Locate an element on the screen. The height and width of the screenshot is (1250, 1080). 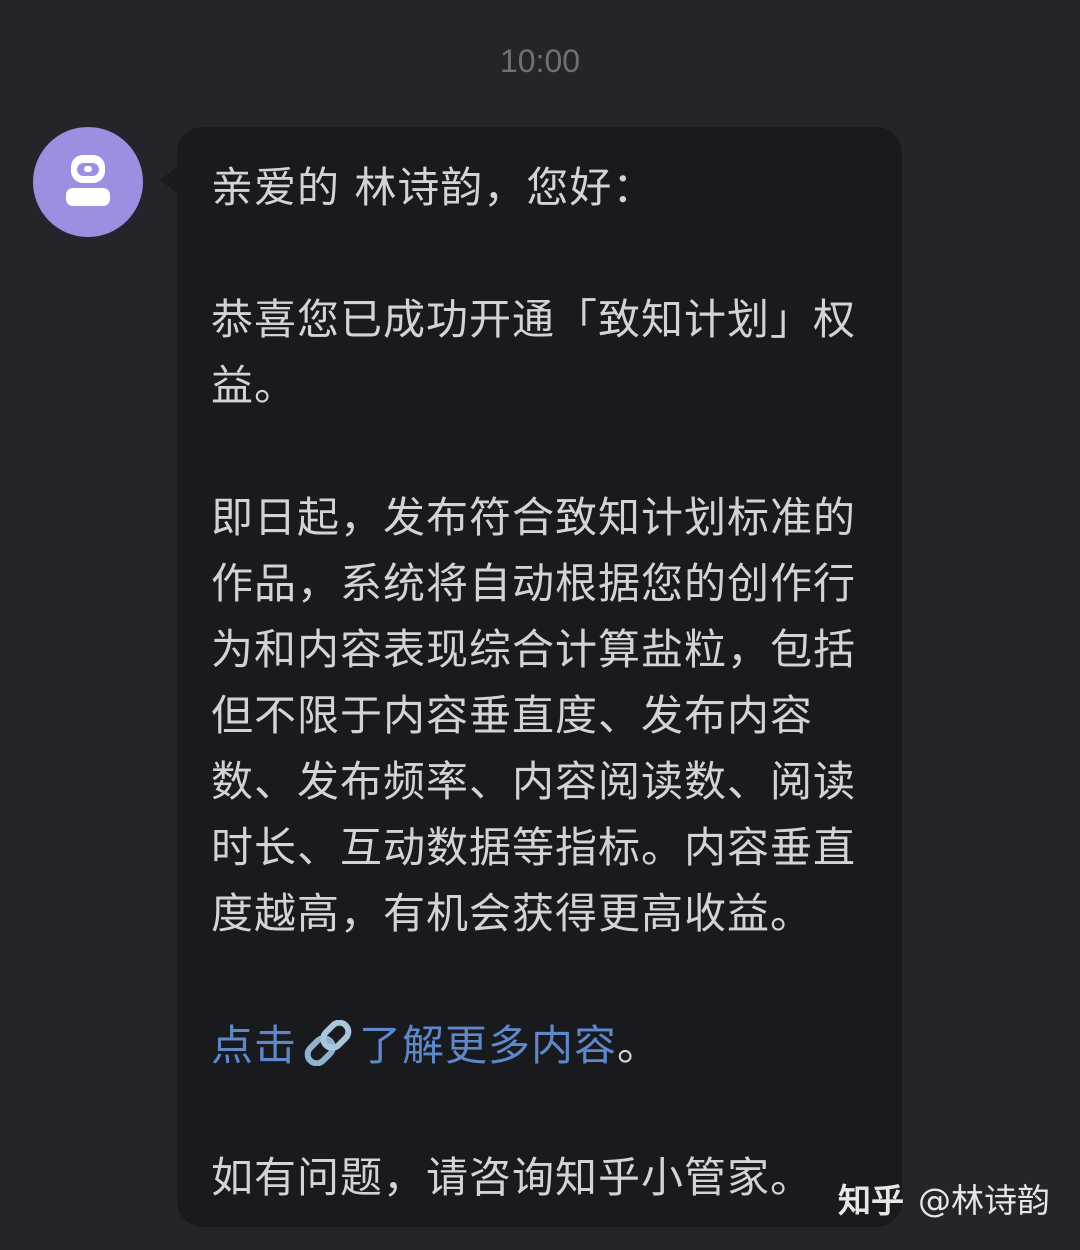
sender-avatar is located at coordinates (88, 182).